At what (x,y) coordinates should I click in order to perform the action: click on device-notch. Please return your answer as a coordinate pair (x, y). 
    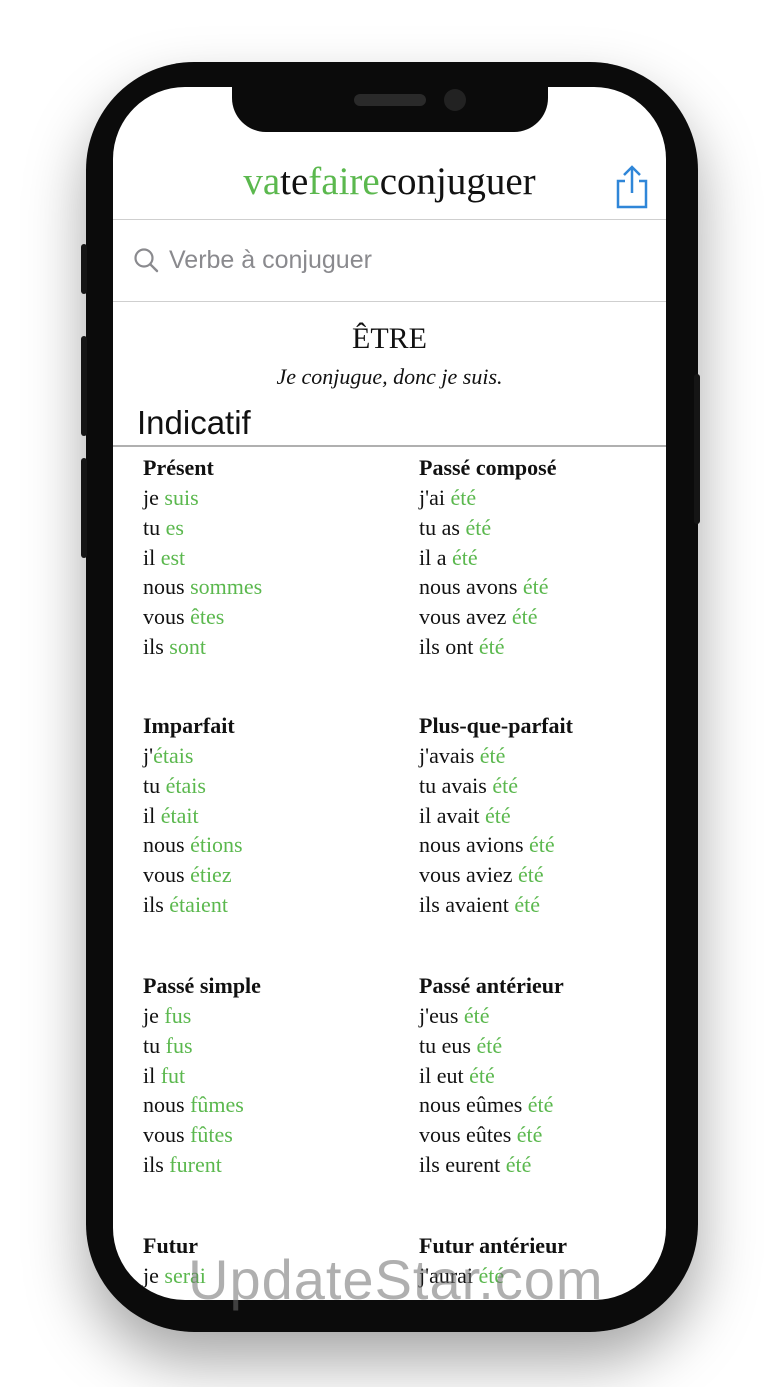
    Looking at the image, I should click on (390, 106).